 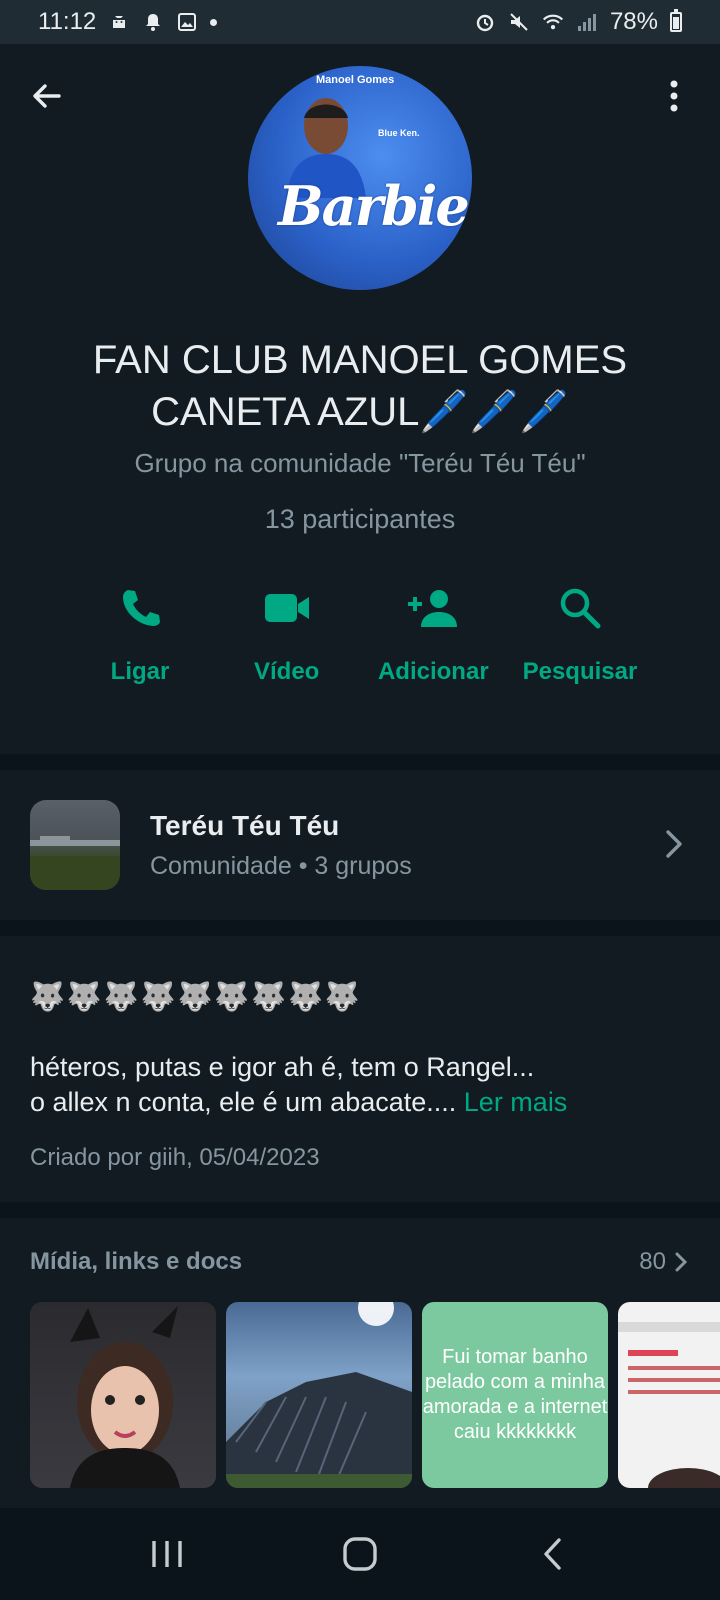 I want to click on video-icon, so click(x=287, y=608).